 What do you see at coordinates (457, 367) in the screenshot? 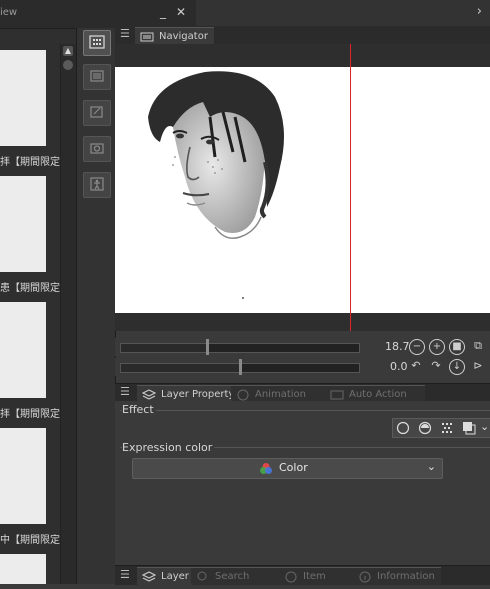
I see `reset-rotate-icon: ↓` at bounding box center [457, 367].